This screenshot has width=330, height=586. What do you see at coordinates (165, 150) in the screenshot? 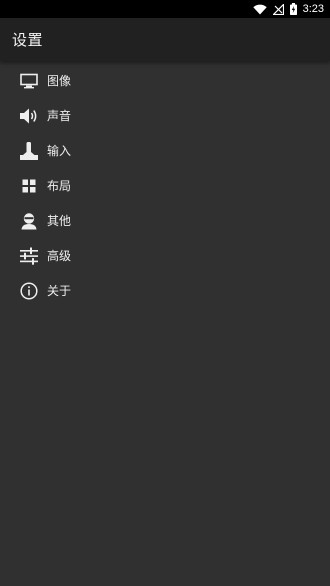
I see `menu-item-input: 输入` at bounding box center [165, 150].